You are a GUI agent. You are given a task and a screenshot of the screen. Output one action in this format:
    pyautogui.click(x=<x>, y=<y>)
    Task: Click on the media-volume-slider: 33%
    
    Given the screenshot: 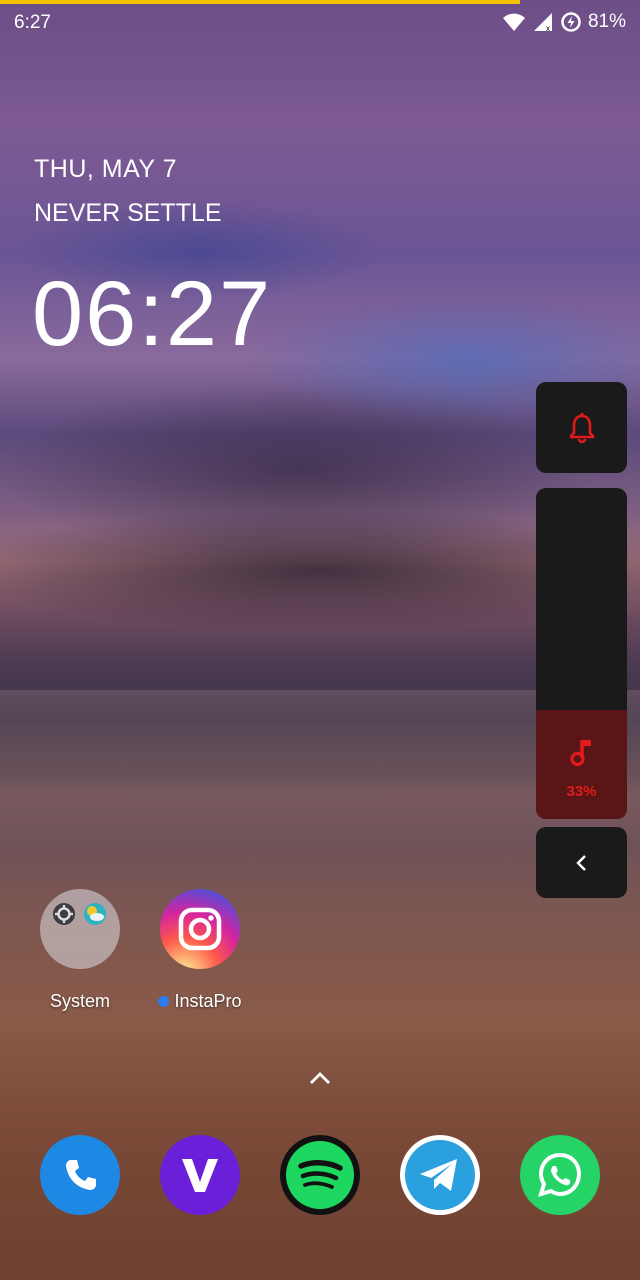 What is the action you would take?
    pyautogui.click(x=581, y=653)
    